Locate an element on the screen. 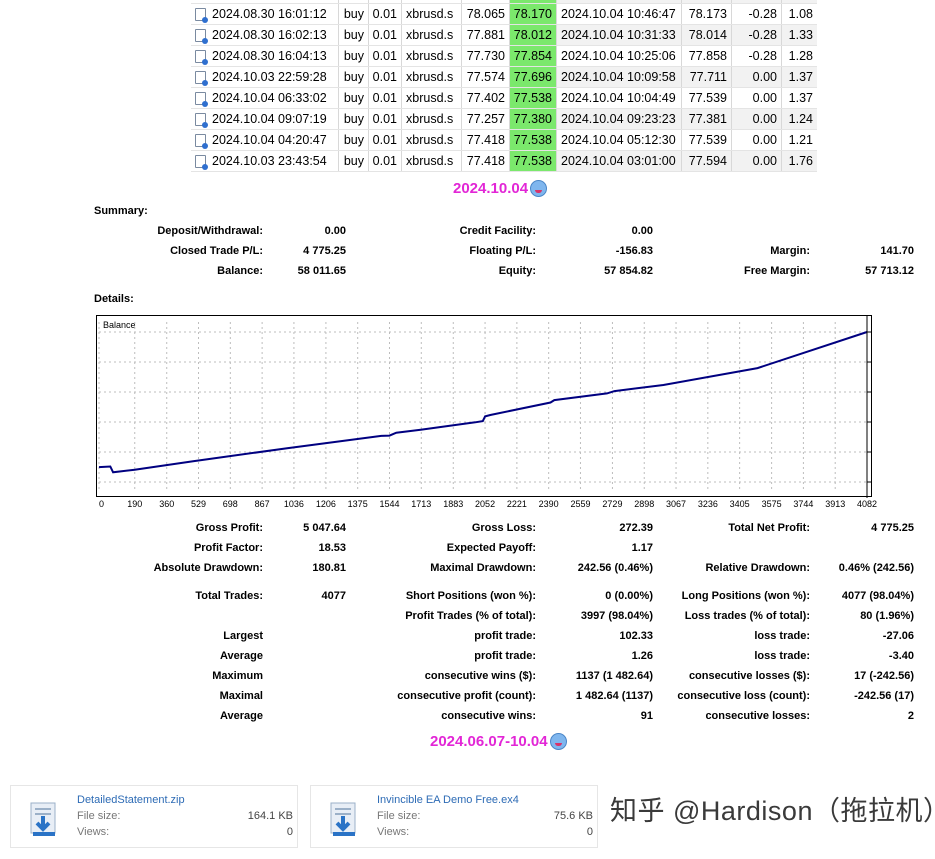  max-cons-losses-value: 17 (-242.56) is located at coordinates (884, 676).